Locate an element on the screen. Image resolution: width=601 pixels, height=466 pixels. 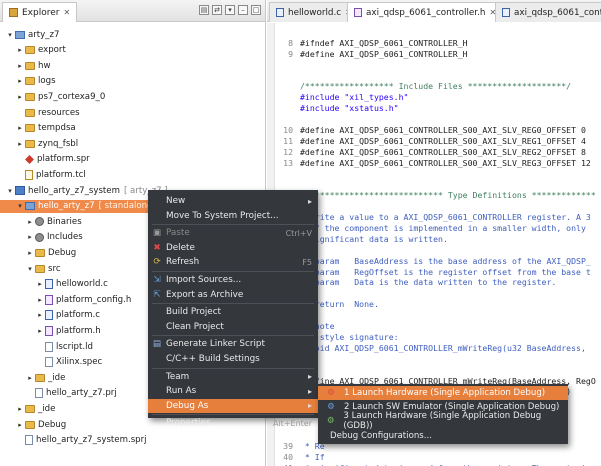
tree-item: ▸ ps7_cortexa9_0 is located at coordinates (52, 96).